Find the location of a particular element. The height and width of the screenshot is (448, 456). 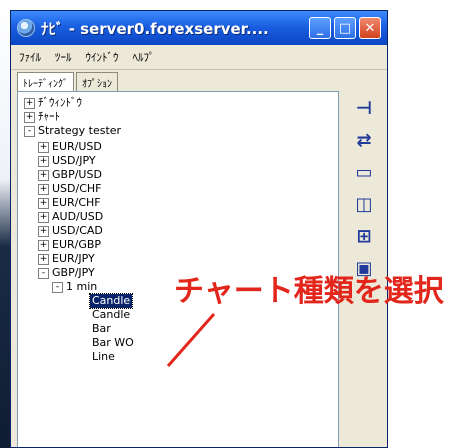

tree-node-pair: AUD/USD is located at coordinates (77, 217).